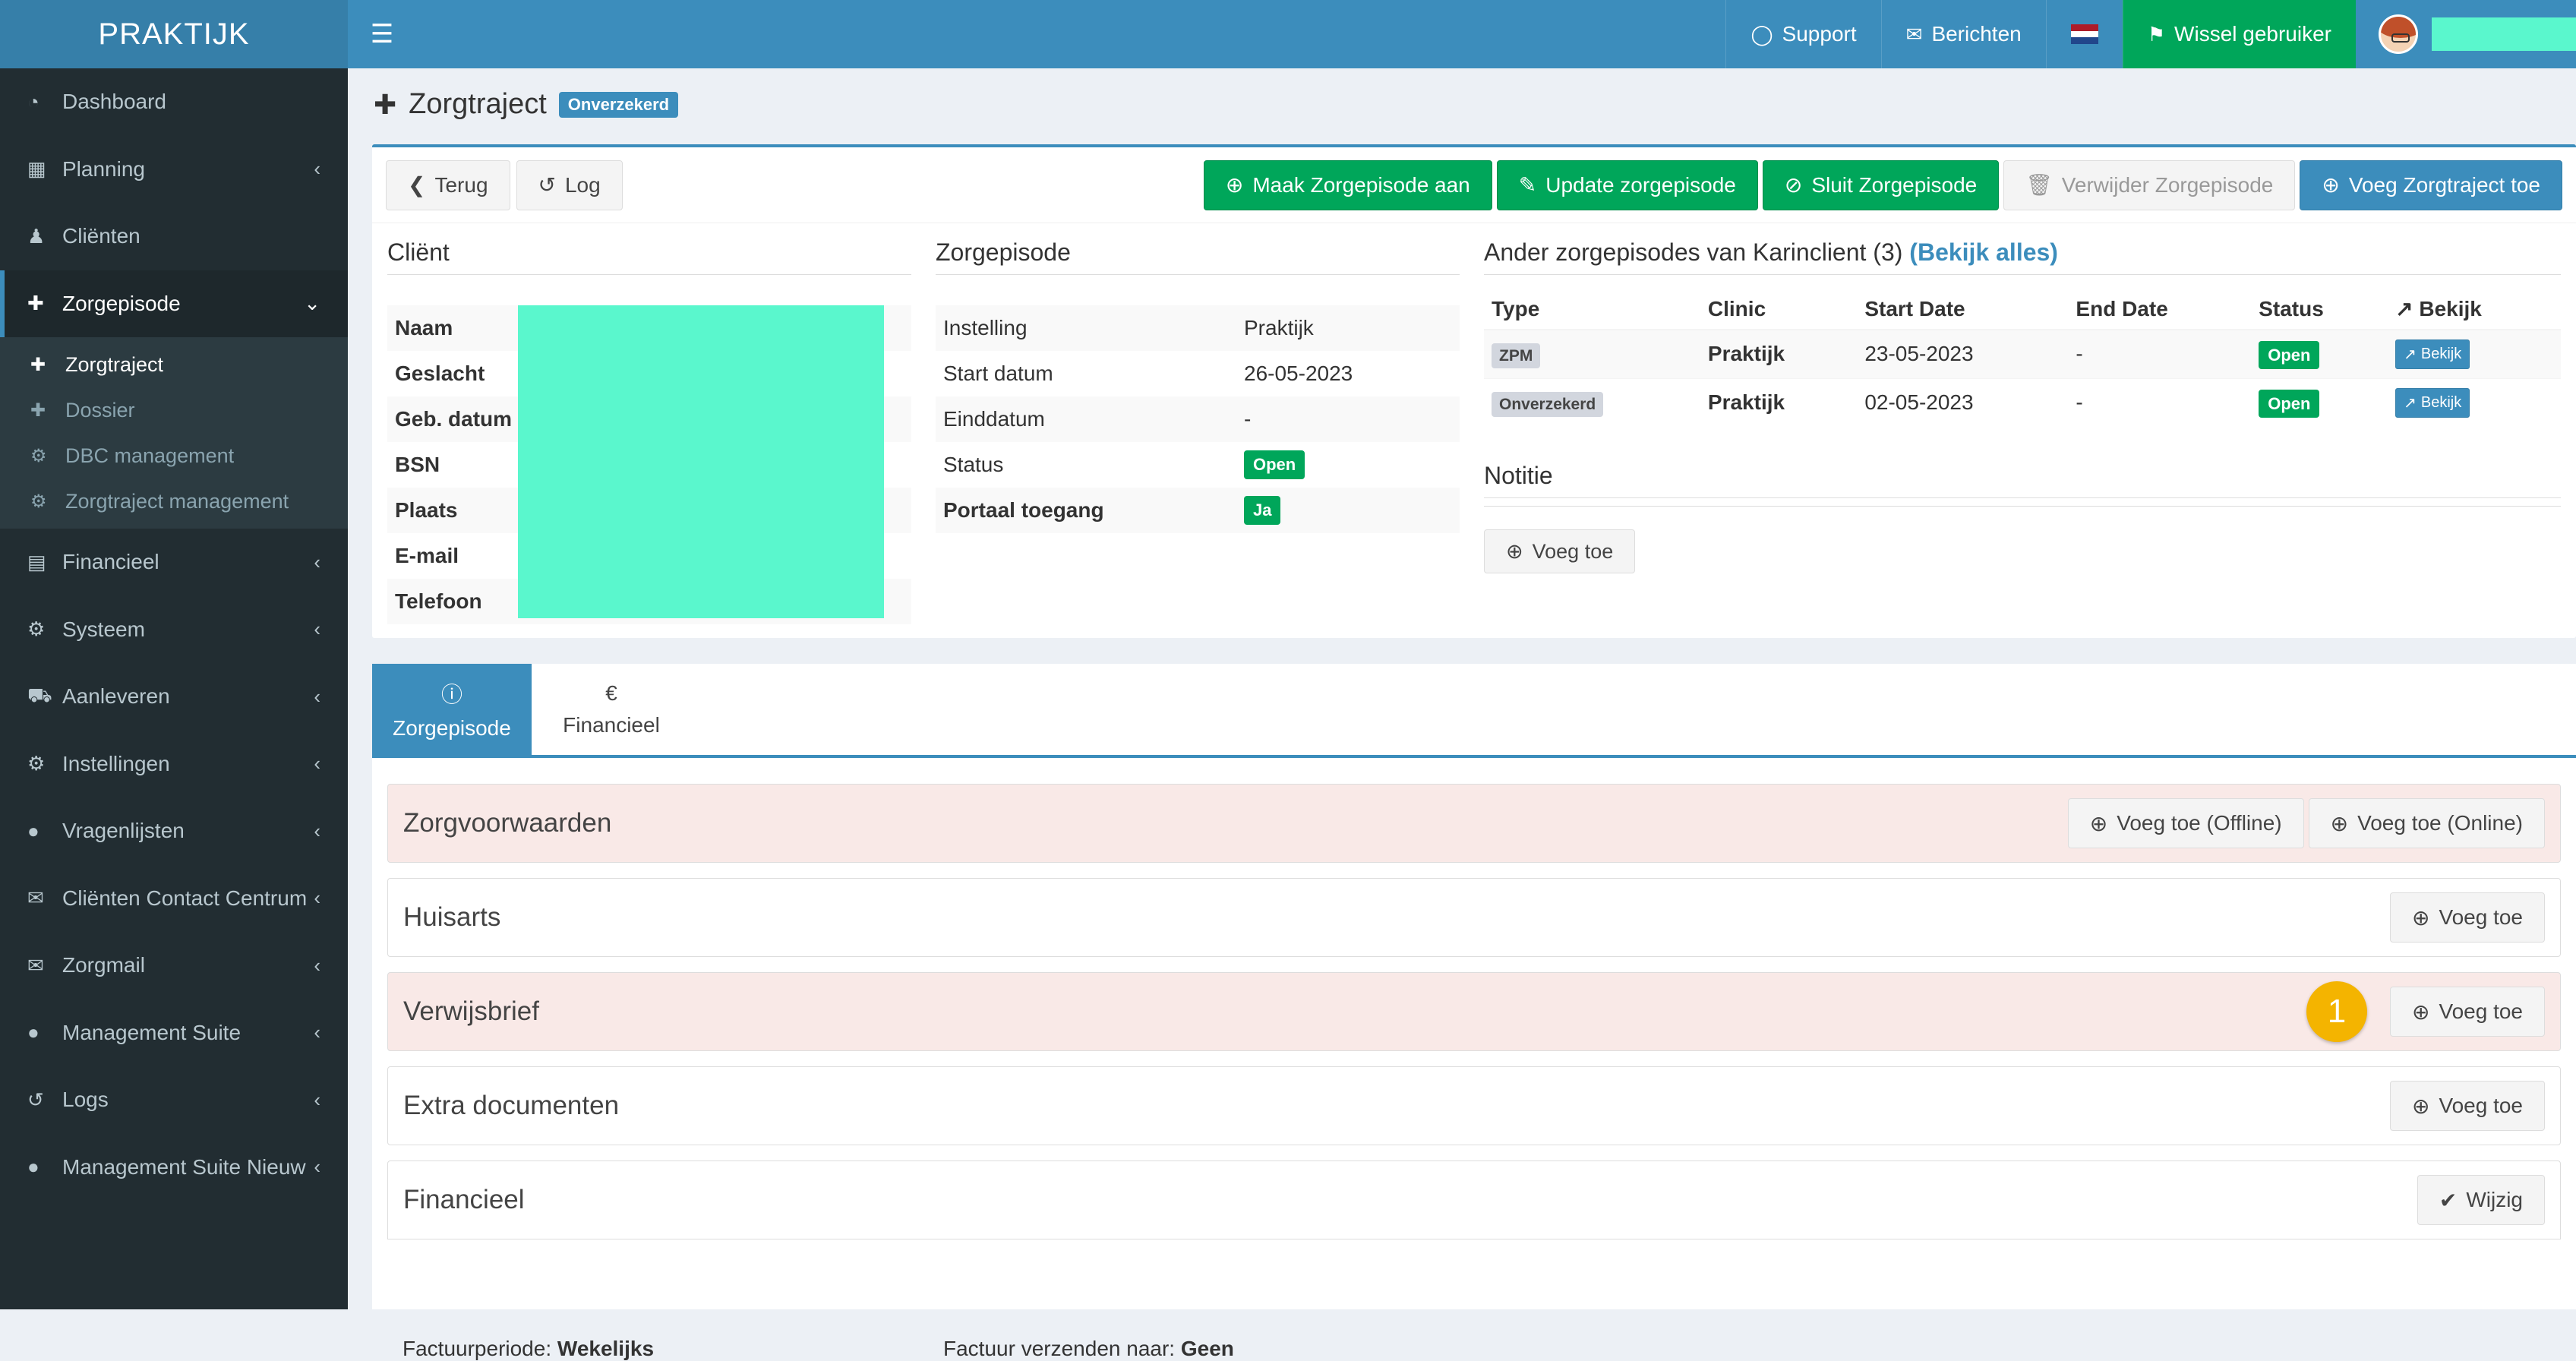  What do you see at coordinates (174, 899) in the screenshot?
I see `sidebar-item-clienten-contact-centrum: ✉ Cliënten Contact Centrum ‹` at bounding box center [174, 899].